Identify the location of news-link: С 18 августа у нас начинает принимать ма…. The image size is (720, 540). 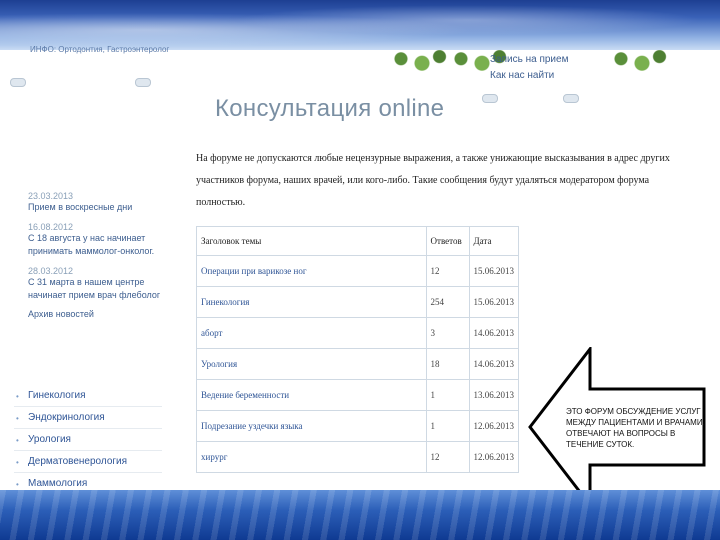
(105, 245).